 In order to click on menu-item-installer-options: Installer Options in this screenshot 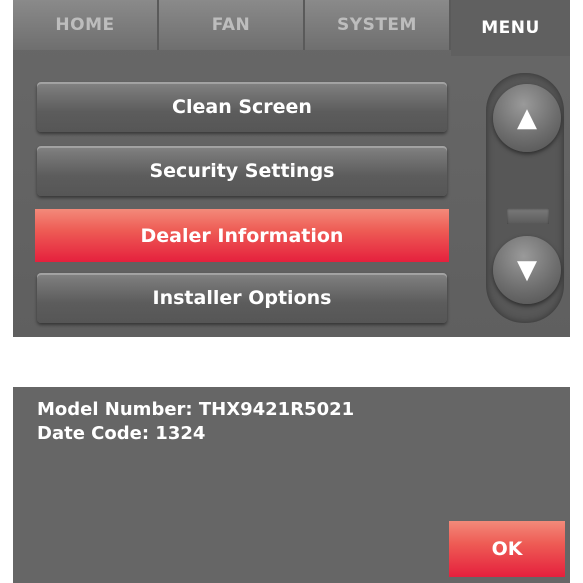, I will do `click(242, 298)`.